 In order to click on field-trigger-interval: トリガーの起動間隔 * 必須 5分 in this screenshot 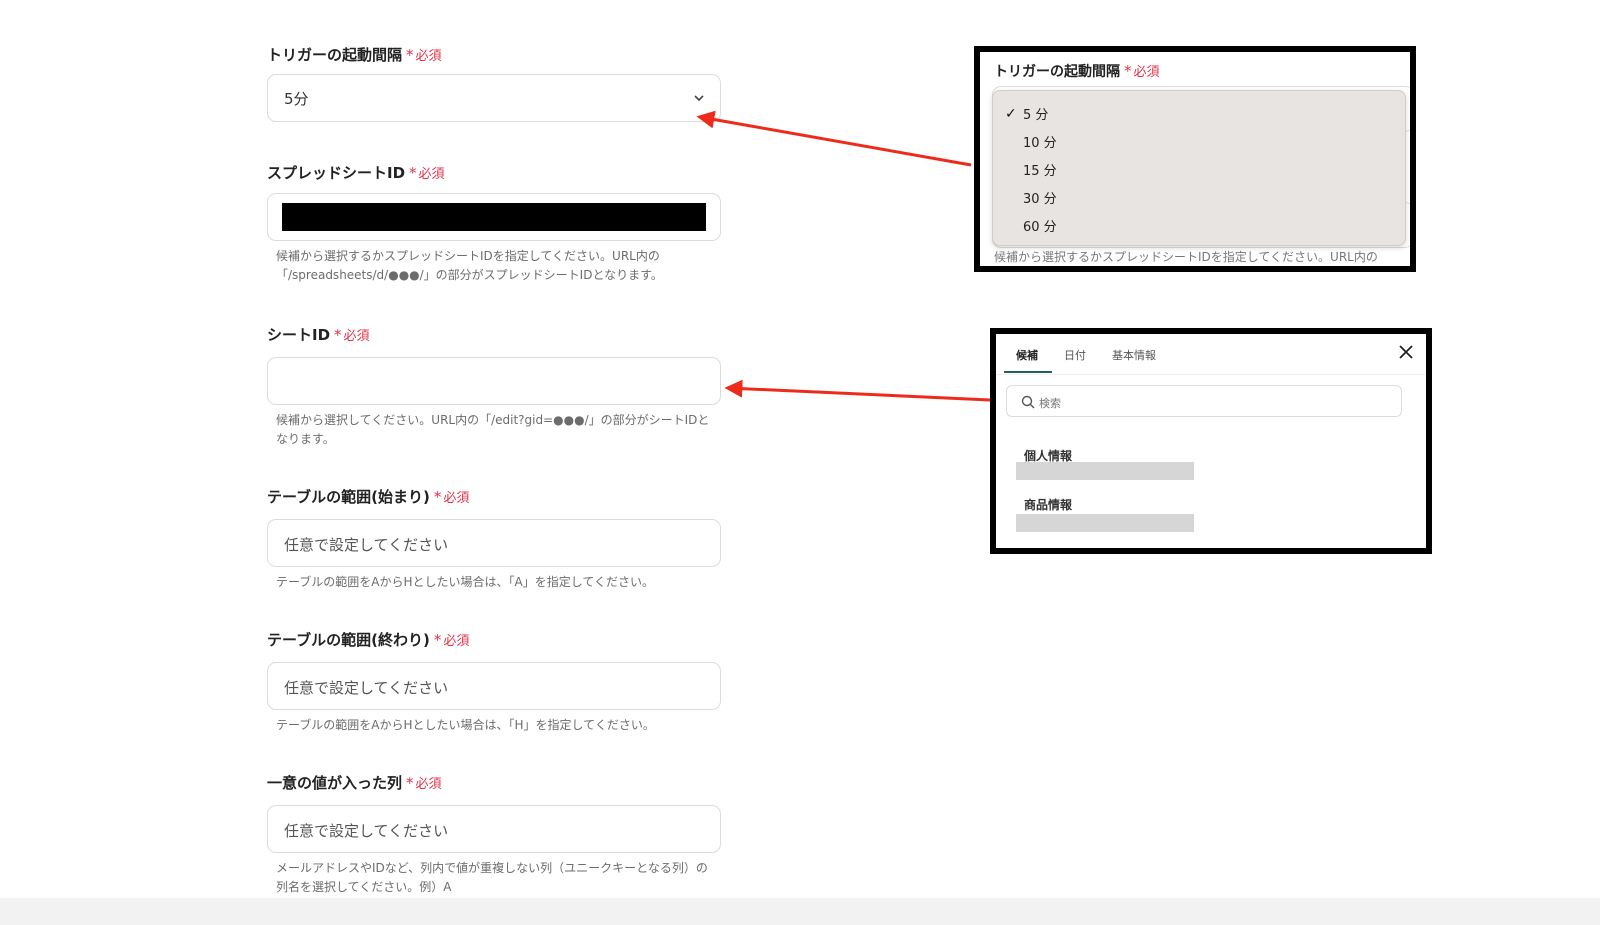, I will do `click(495, 83)`.